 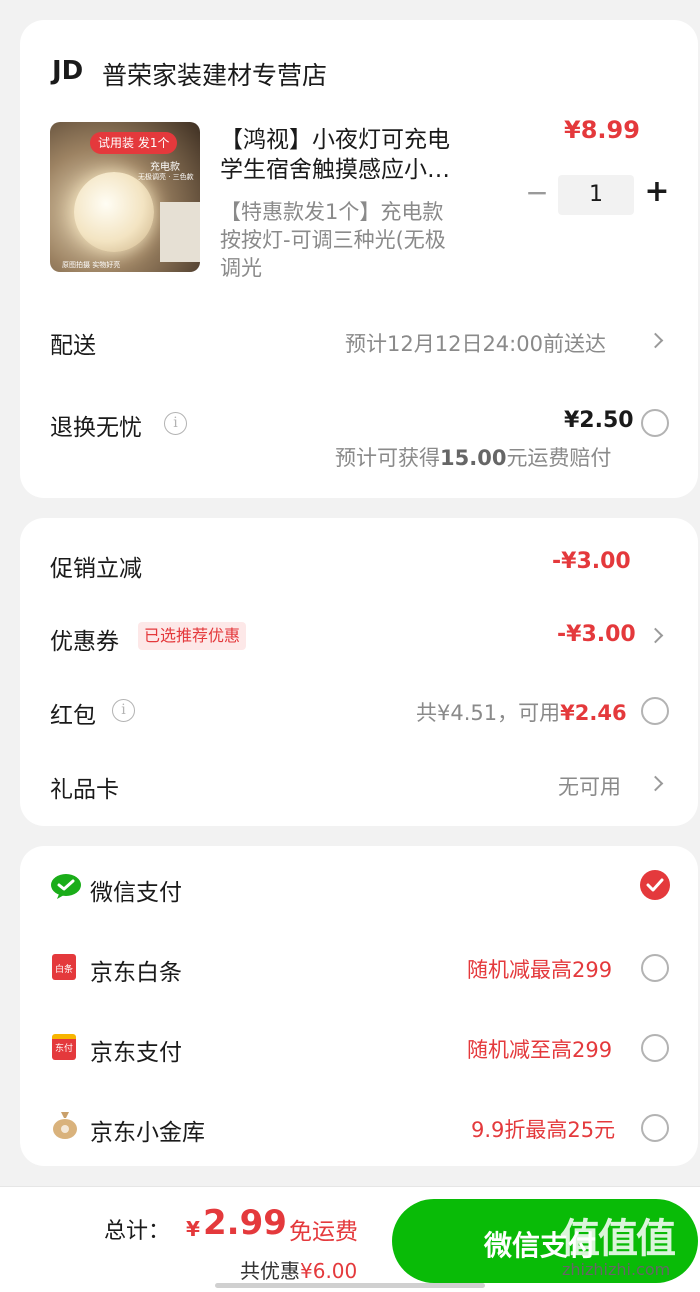 What do you see at coordinates (331, 211) in the screenshot?
I see `product-spec-line1: 【特惠款发1个】充电款` at bounding box center [331, 211].